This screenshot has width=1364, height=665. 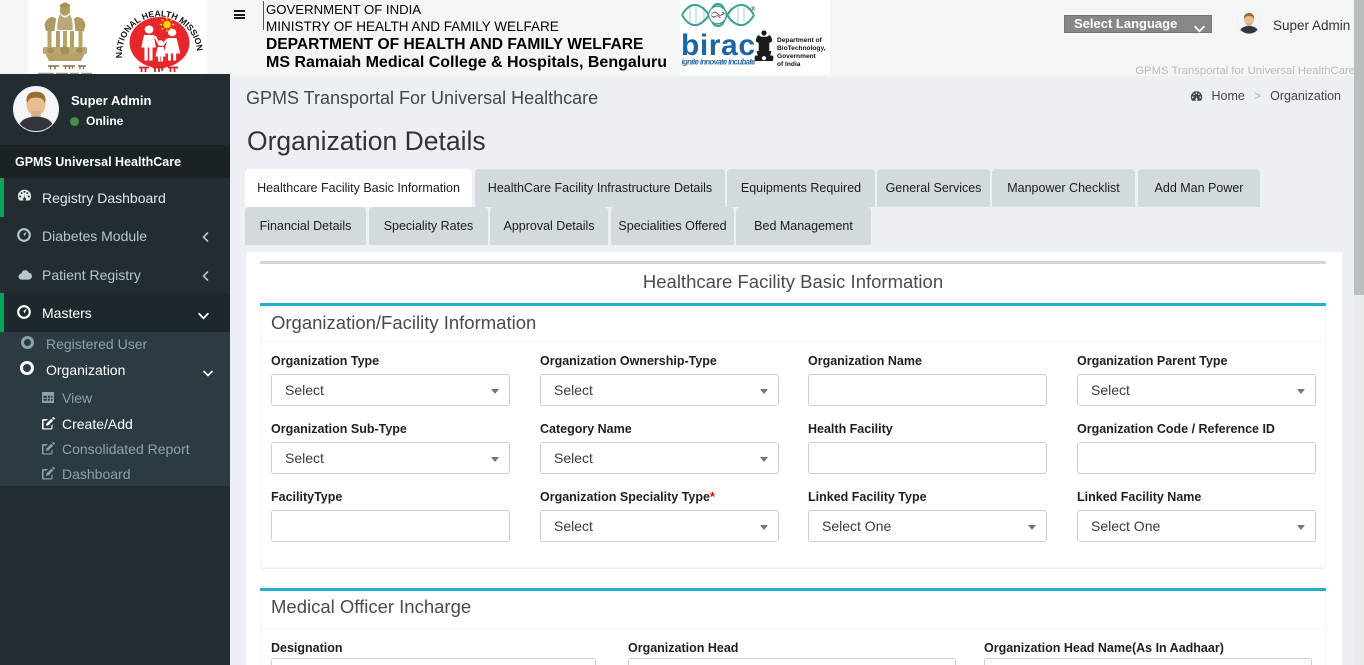 I want to click on svg-text: Department of, so click(x=799, y=40).